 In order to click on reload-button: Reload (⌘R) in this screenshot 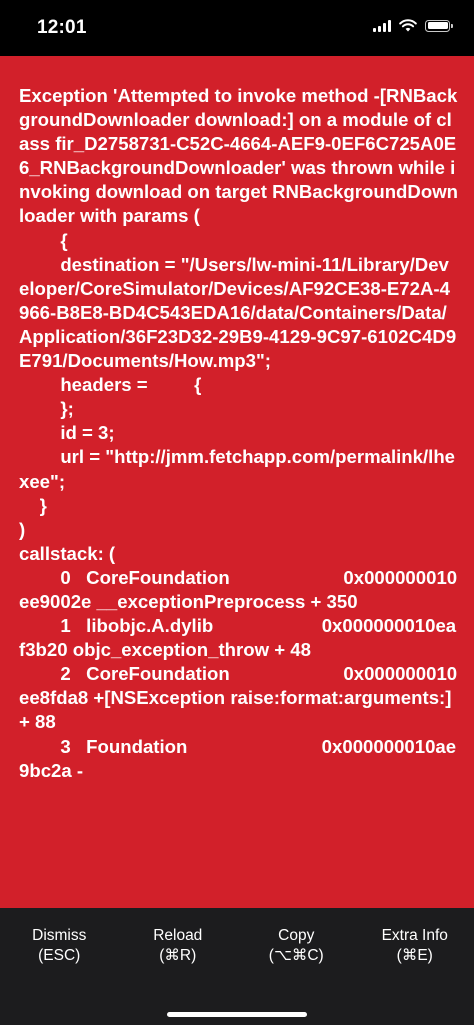, I will do `click(178, 966)`.